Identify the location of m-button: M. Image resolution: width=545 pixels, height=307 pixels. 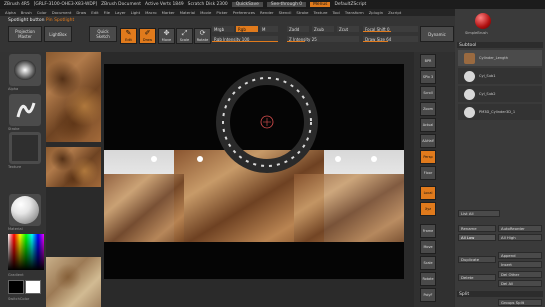
(269, 29).